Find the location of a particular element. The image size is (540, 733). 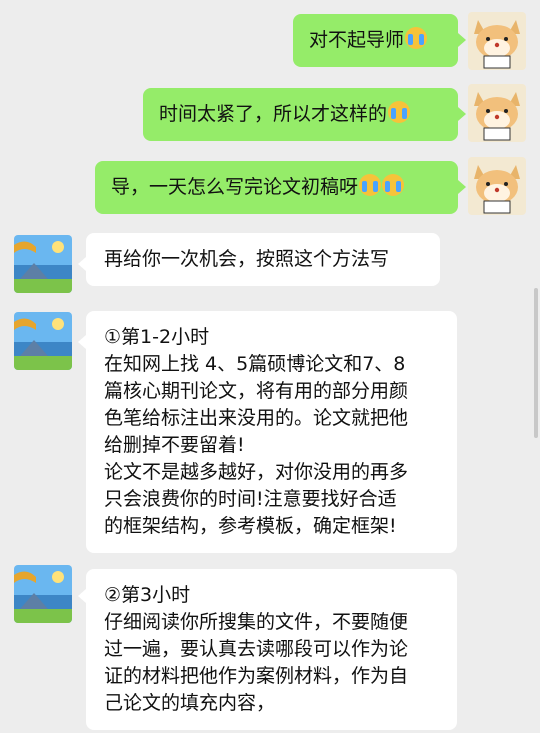

message-text: 对不起导师 is located at coordinates (357, 40).